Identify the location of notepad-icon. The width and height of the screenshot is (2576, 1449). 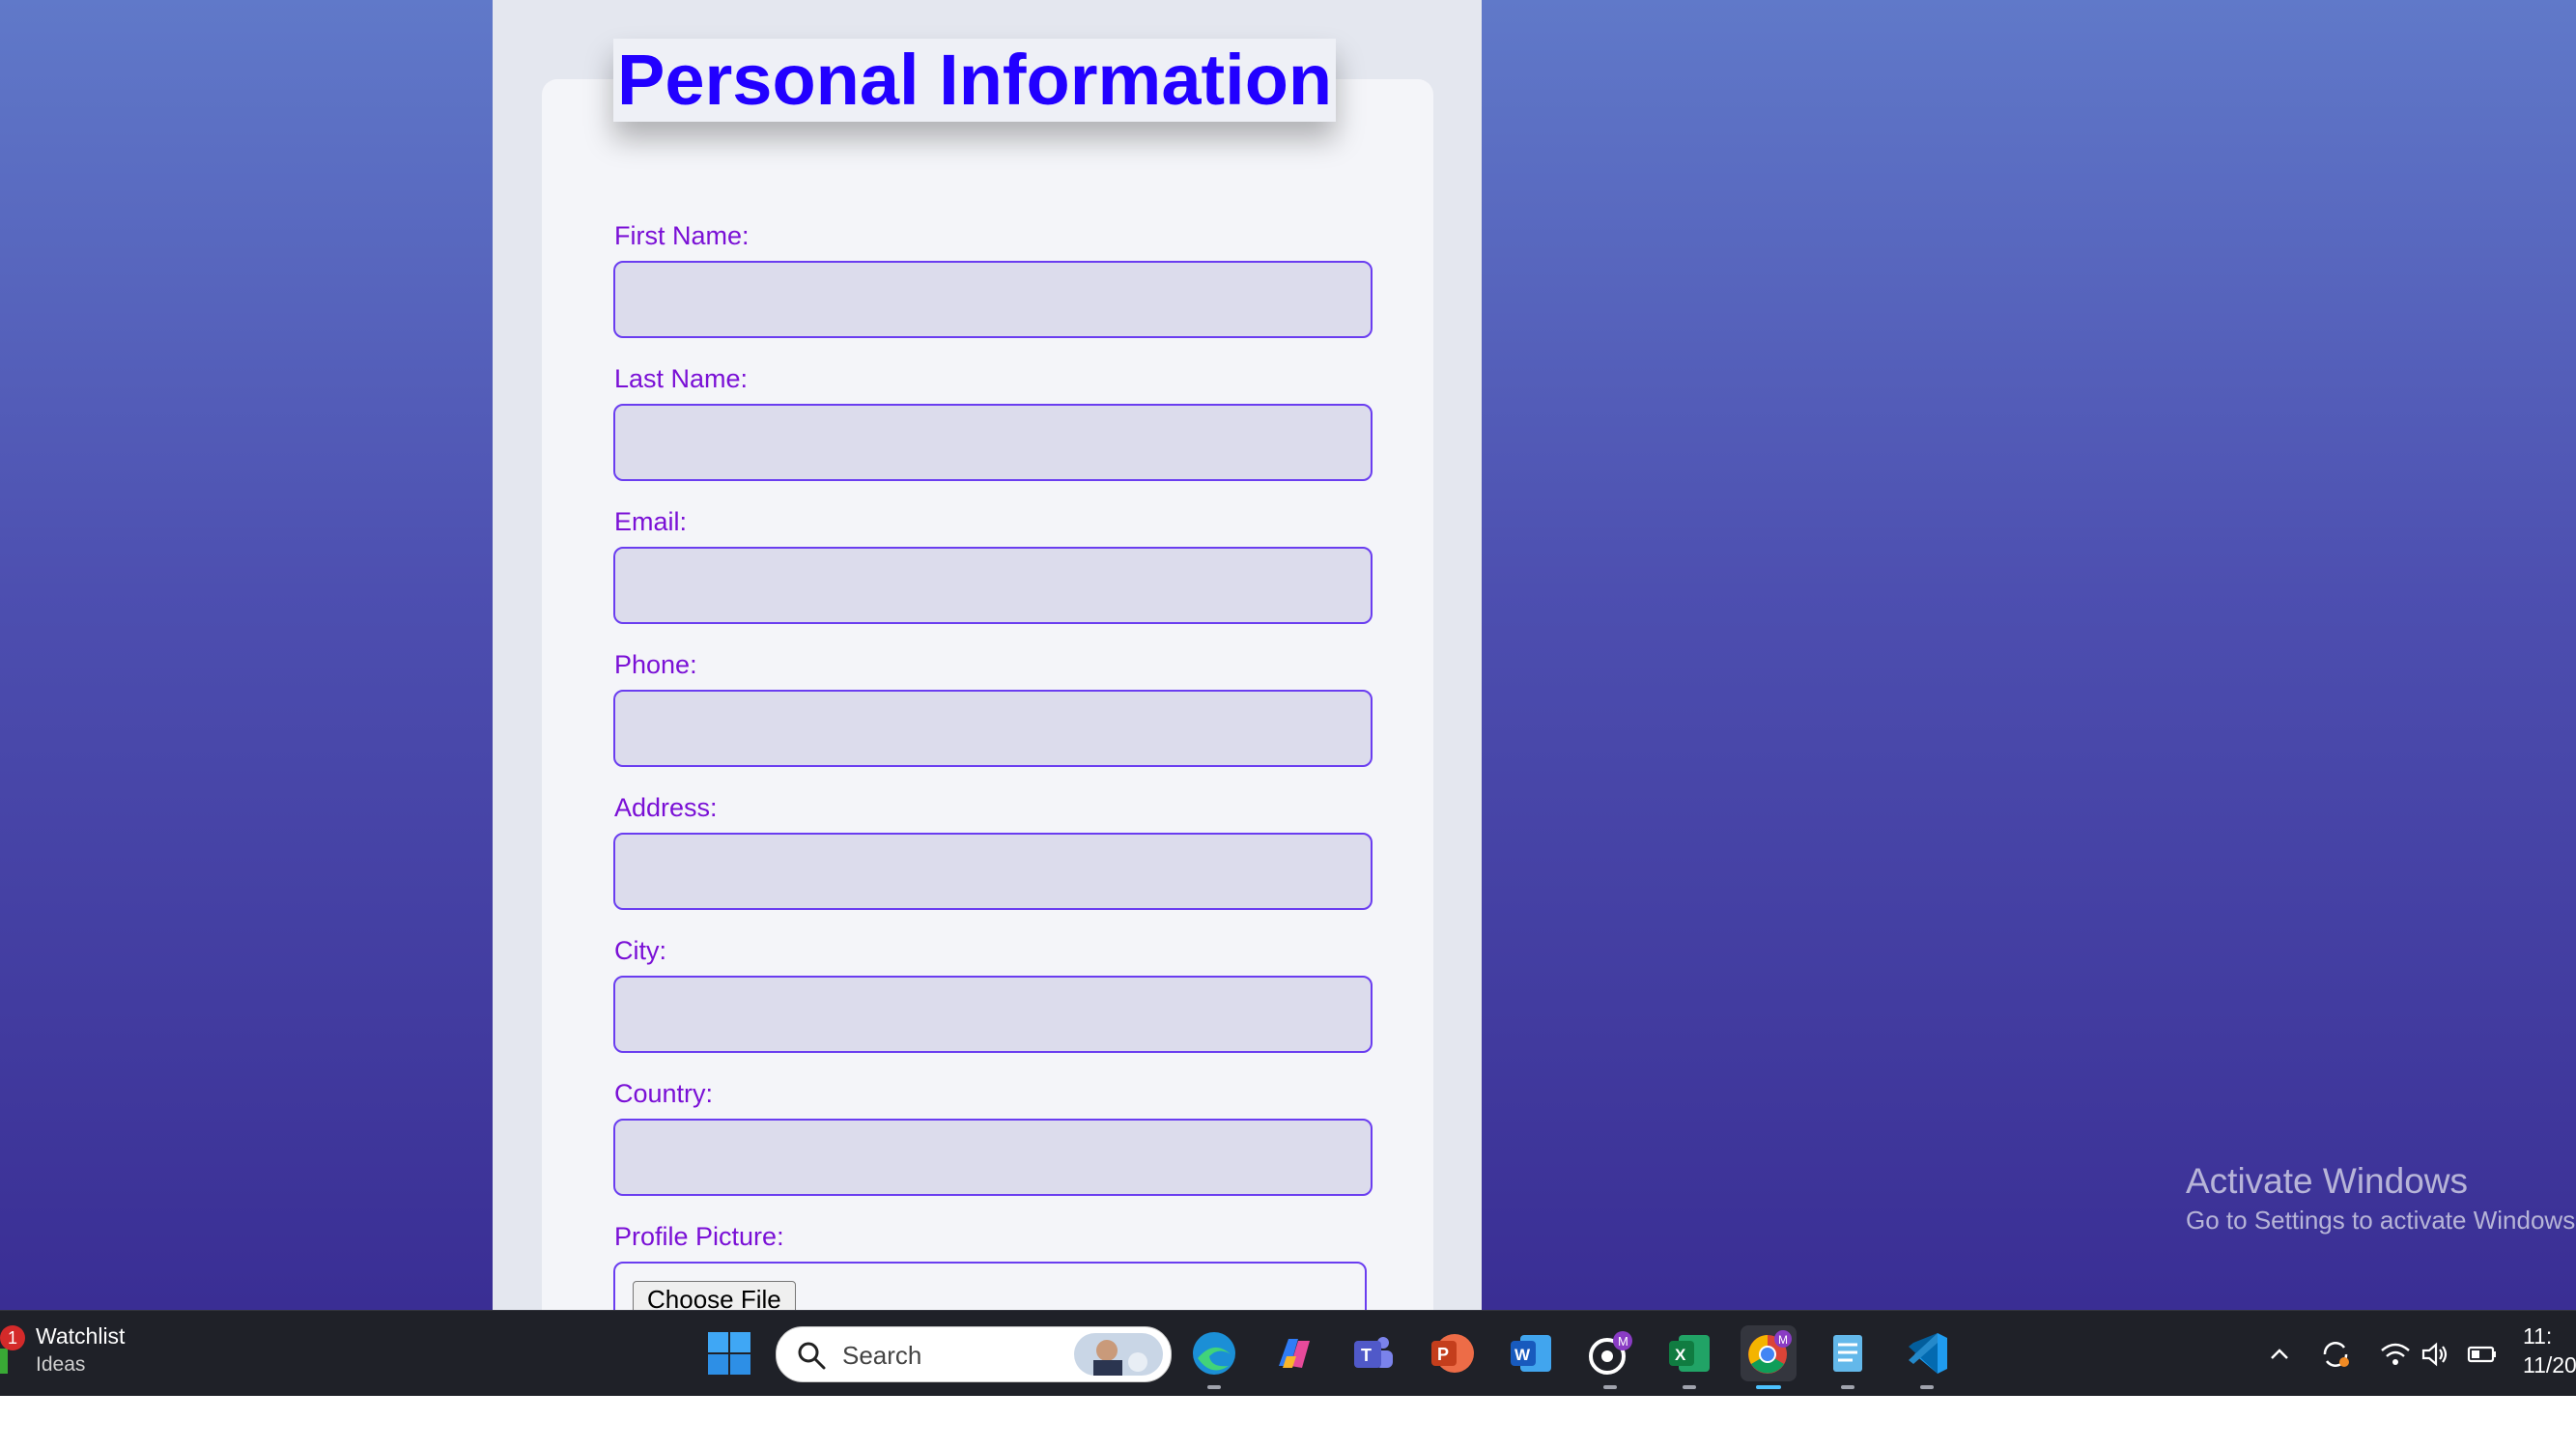
(1847, 1353).